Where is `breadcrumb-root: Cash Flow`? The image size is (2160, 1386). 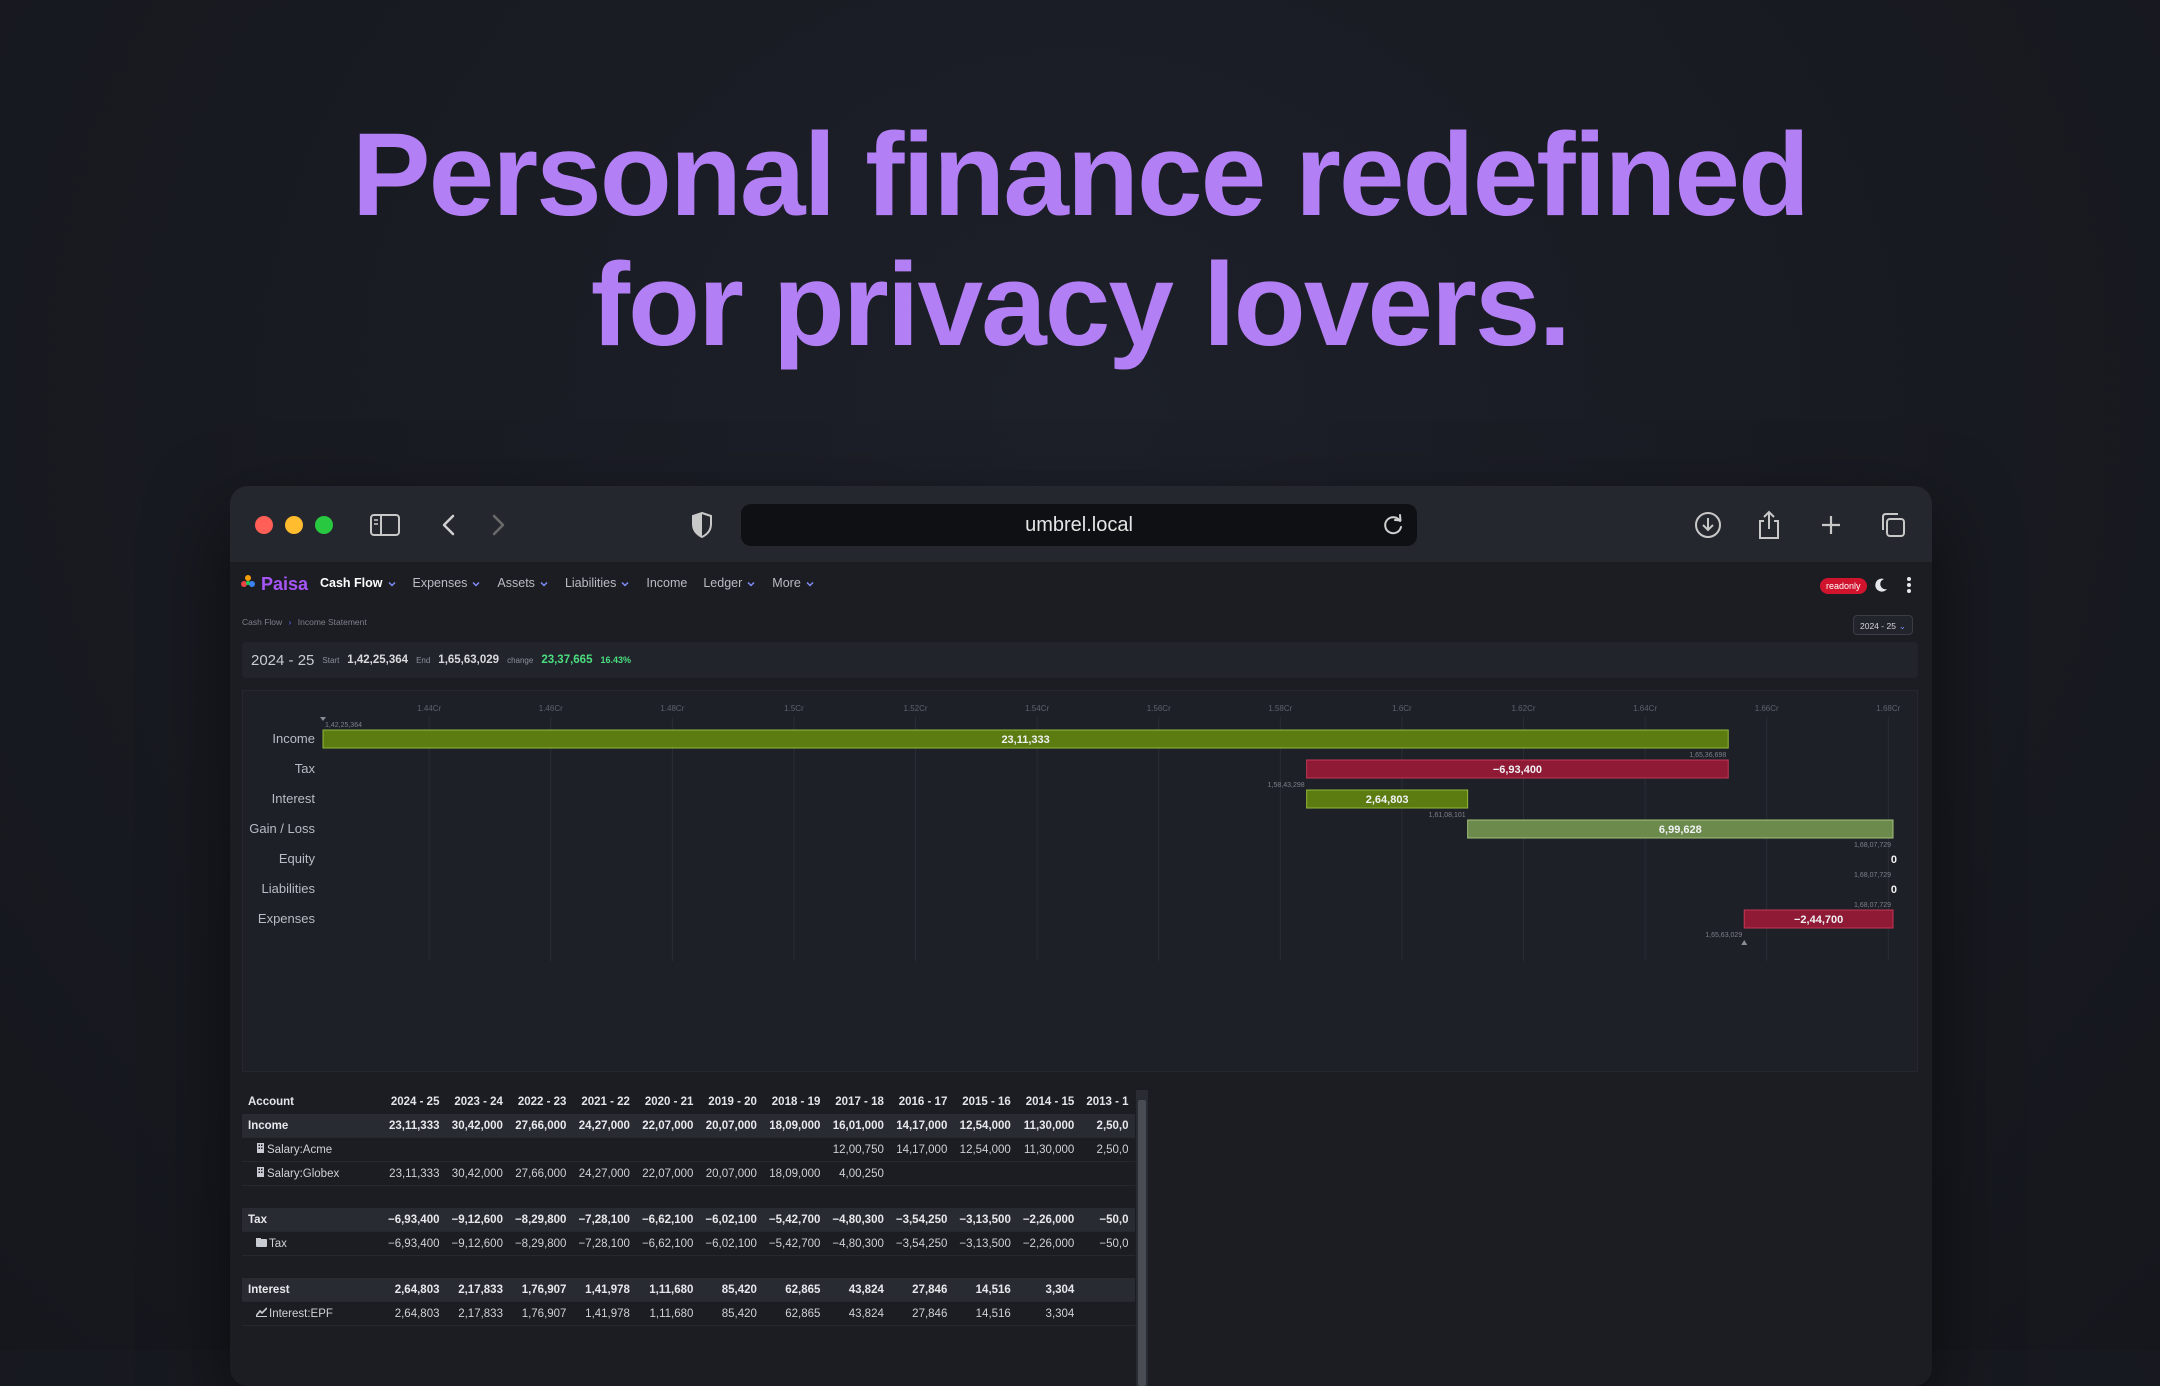 breadcrumb-root: Cash Flow is located at coordinates (262, 622).